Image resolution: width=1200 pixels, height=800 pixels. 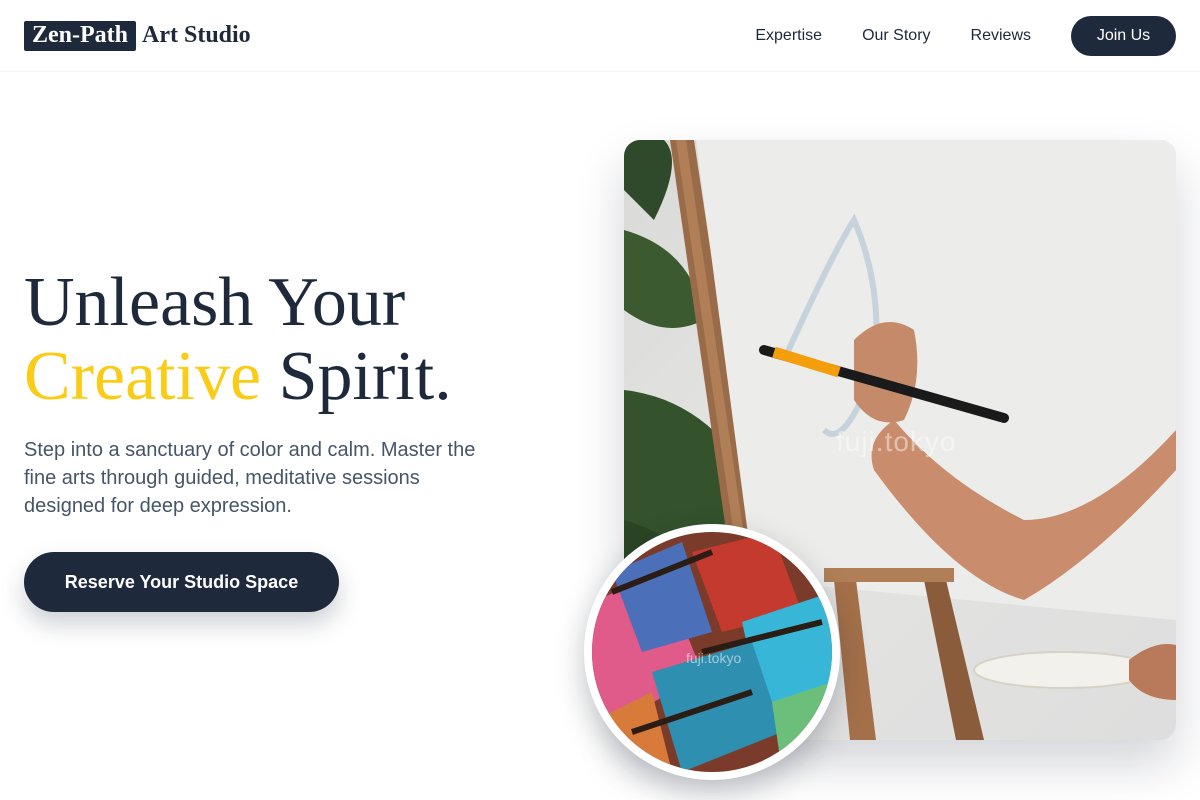 I want to click on brand-name-rest: Art Studio, so click(x=196, y=35).